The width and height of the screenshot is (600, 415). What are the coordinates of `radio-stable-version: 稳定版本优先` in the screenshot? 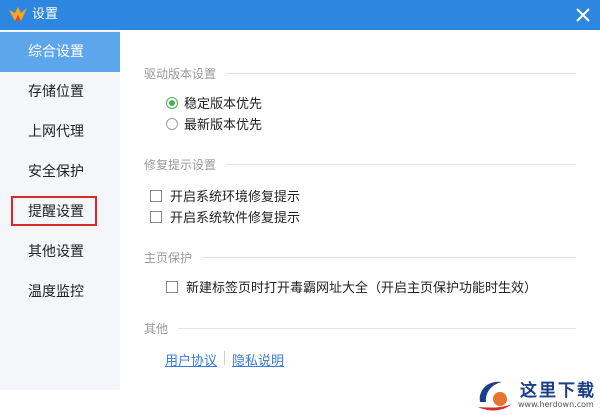 It's located at (214, 102).